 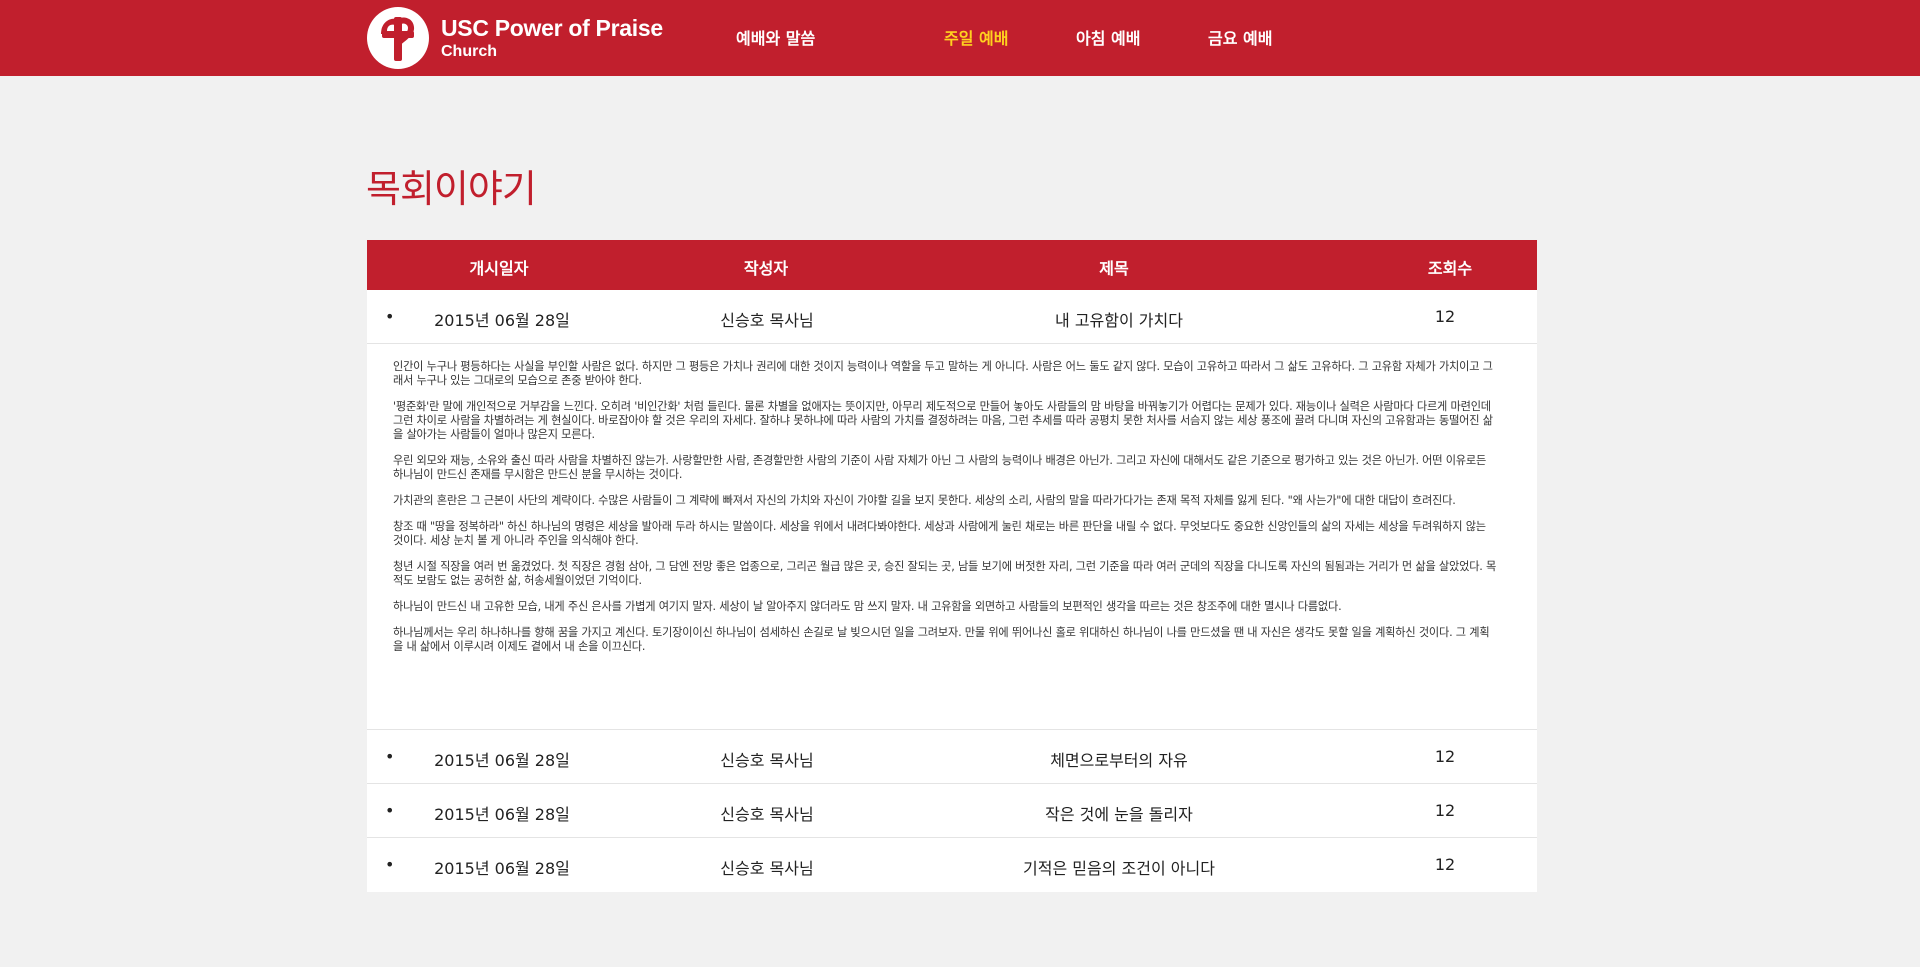 I want to click on row-title: 체면으로부터의 자유, so click(x=1119, y=760).